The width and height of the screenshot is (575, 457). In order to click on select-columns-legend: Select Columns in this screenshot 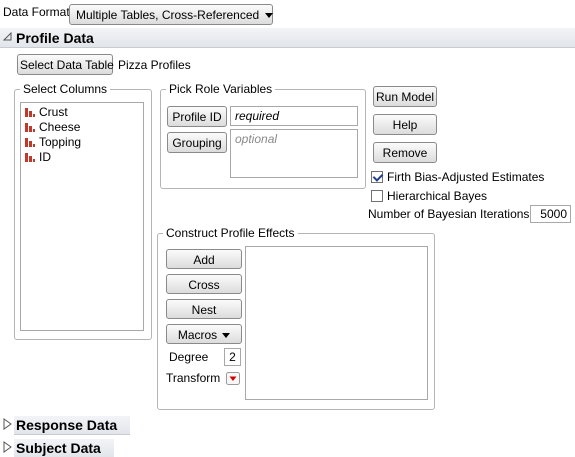, I will do `click(65, 89)`.